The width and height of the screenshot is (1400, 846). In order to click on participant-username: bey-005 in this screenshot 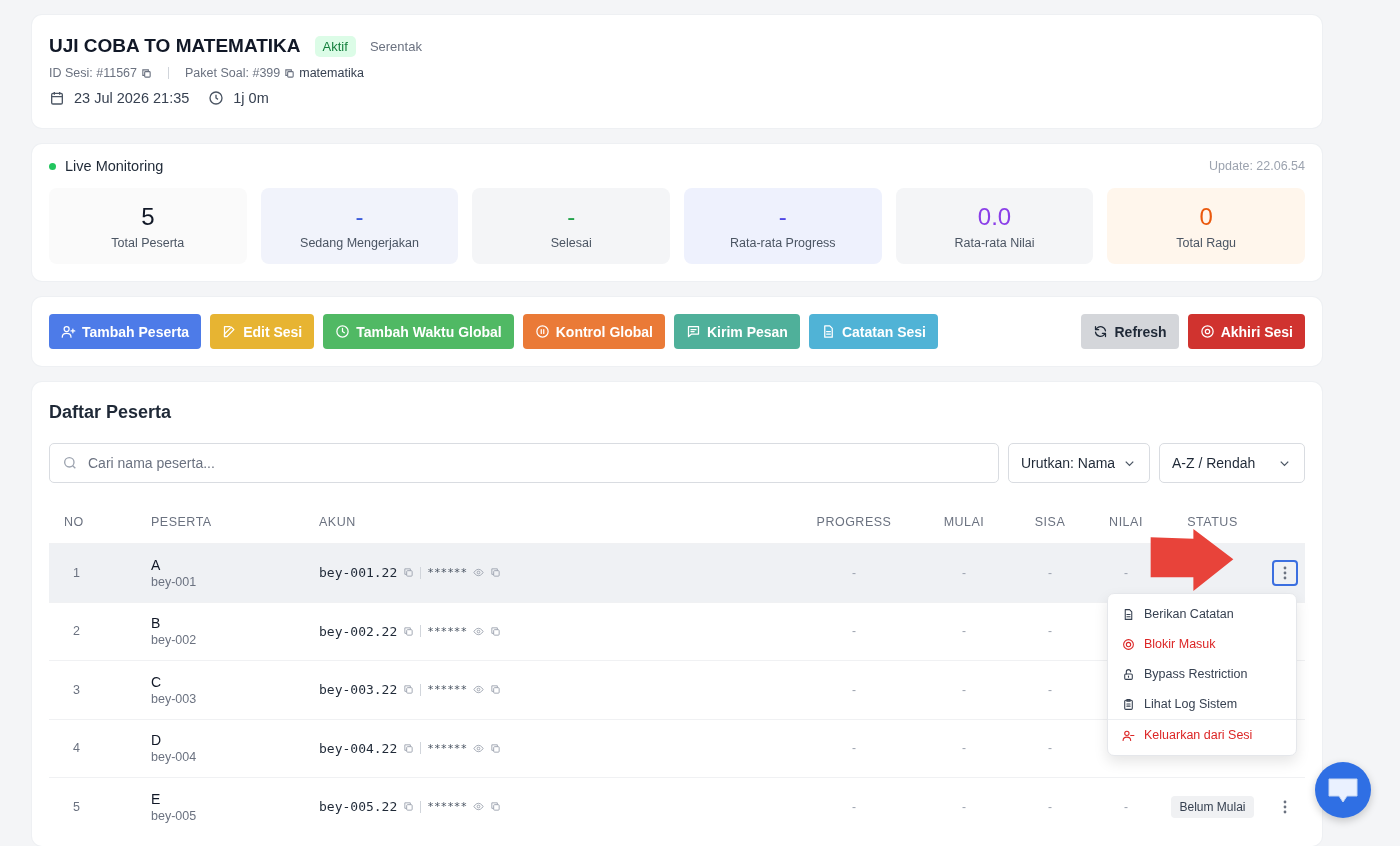, I will do `click(174, 815)`.